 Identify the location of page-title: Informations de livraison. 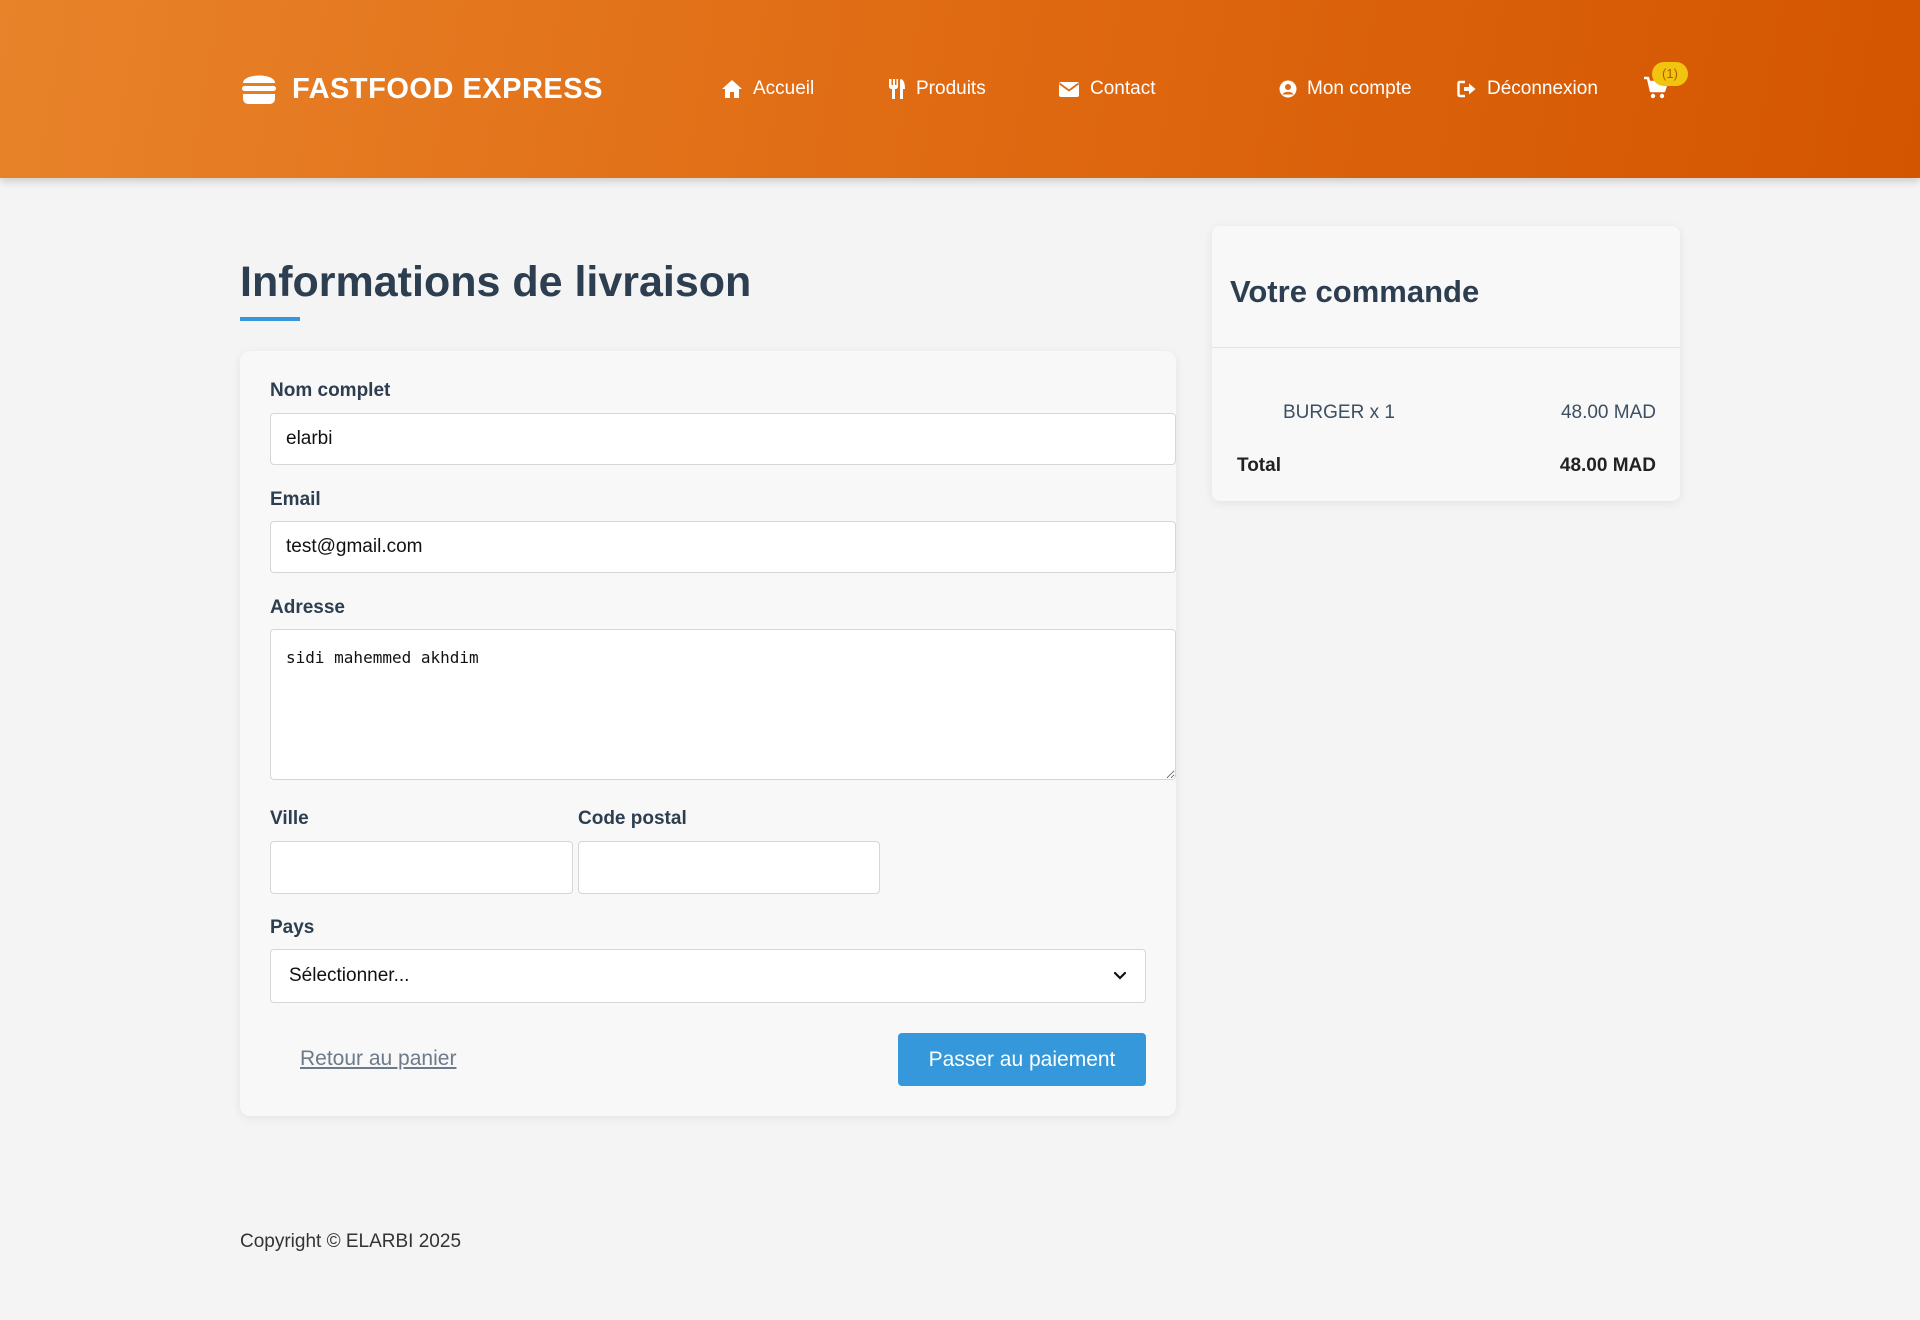
(496, 282).